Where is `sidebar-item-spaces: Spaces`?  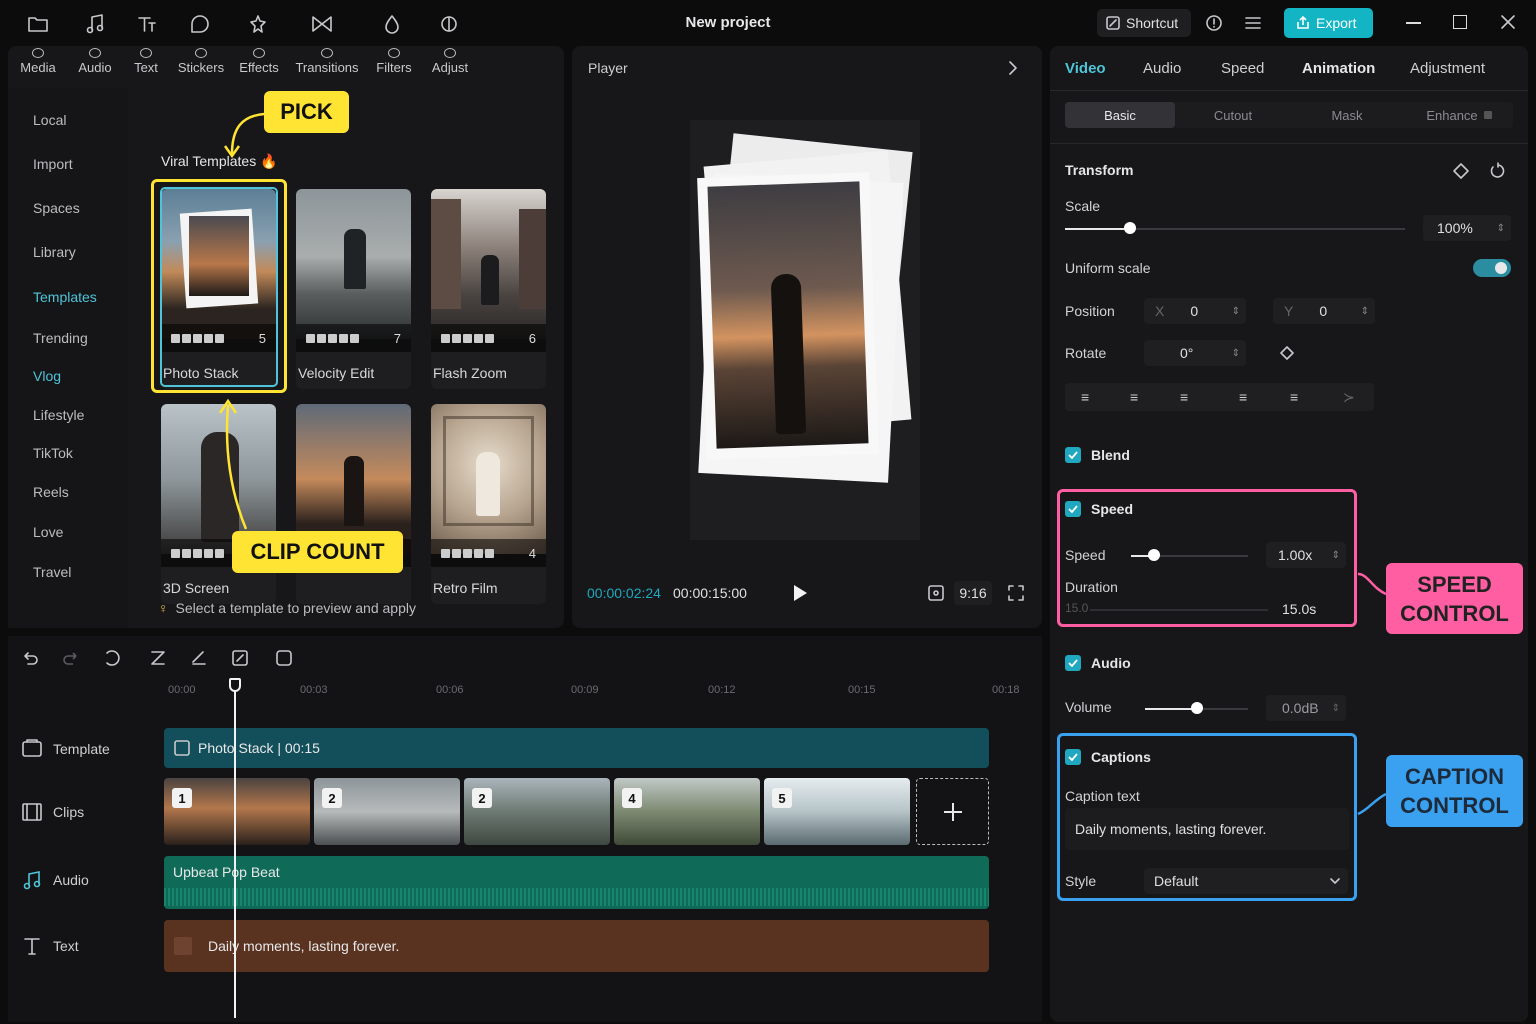
sidebar-item-spaces: Spaces is located at coordinates (56, 208).